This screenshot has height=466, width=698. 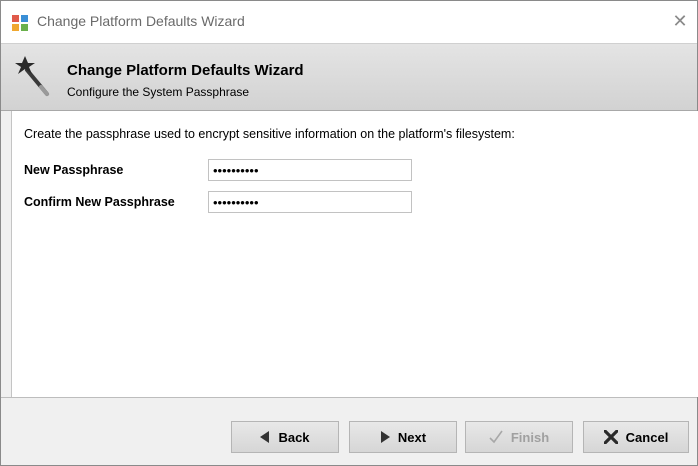 What do you see at coordinates (141, 21) in the screenshot?
I see `window-title: Change Platform Defaults Wizard` at bounding box center [141, 21].